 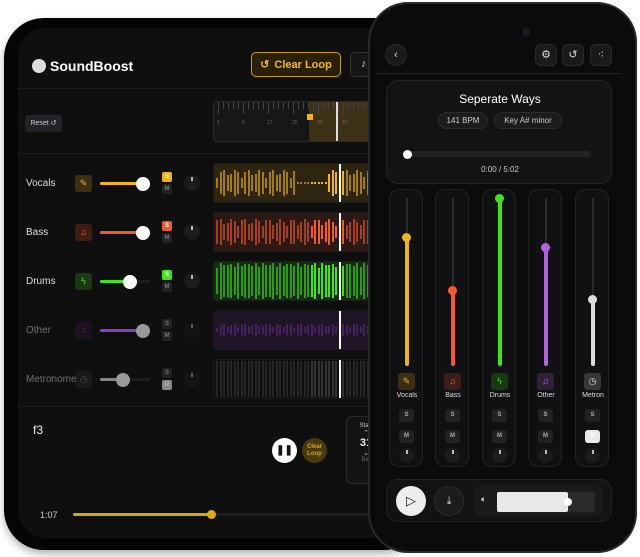 I want to click on download-button: ⤓, so click(x=449, y=501).